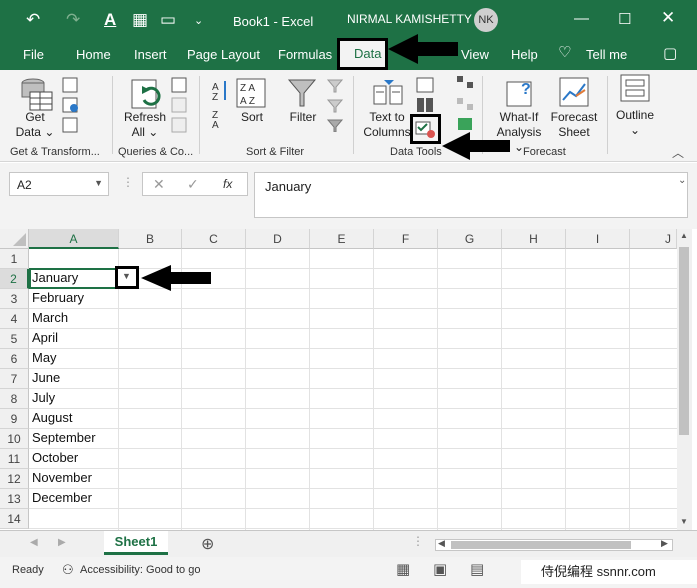 The width and height of the screenshot is (697, 588). What do you see at coordinates (564, 52) in the screenshot?
I see `lightbulb-icon: ♡` at bounding box center [564, 52].